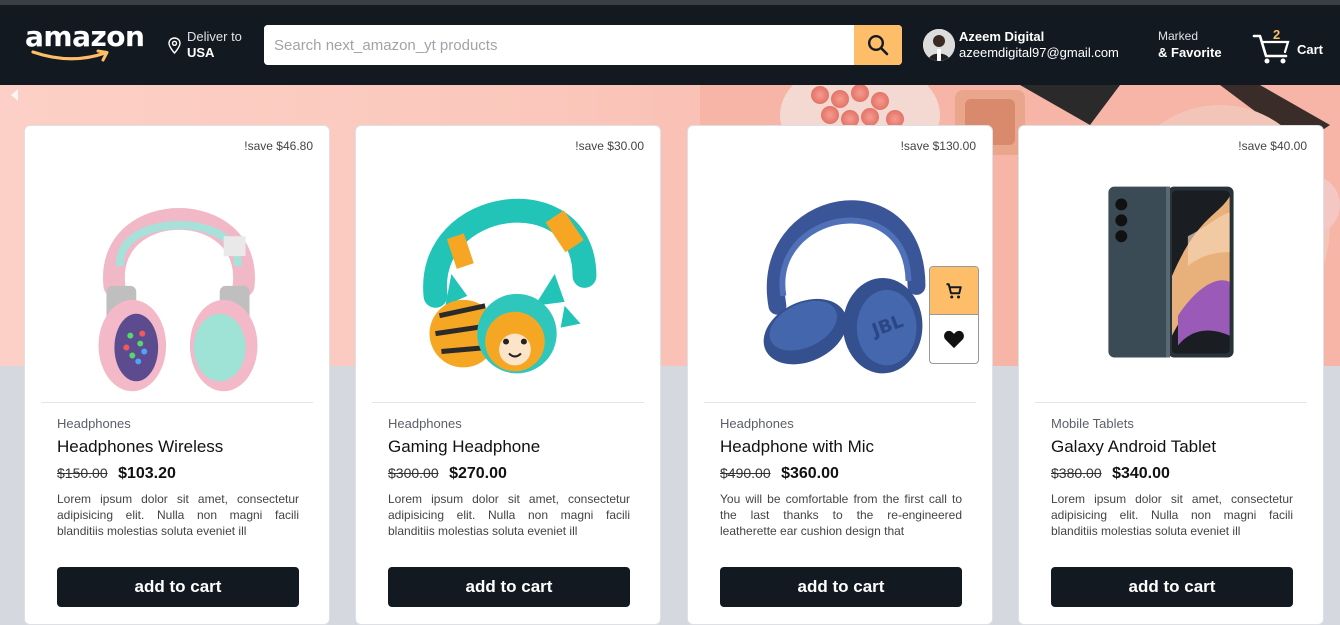 Image resolution: width=1340 pixels, height=625 pixels. What do you see at coordinates (779, 474) in the screenshot?
I see `product-prices: $490.00 $360.00` at bounding box center [779, 474].